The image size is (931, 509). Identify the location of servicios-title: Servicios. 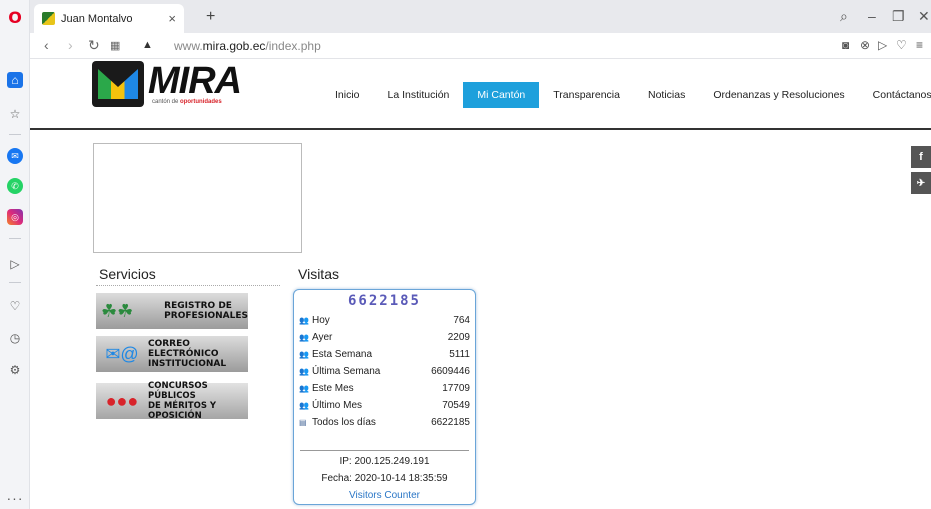
(127, 274).